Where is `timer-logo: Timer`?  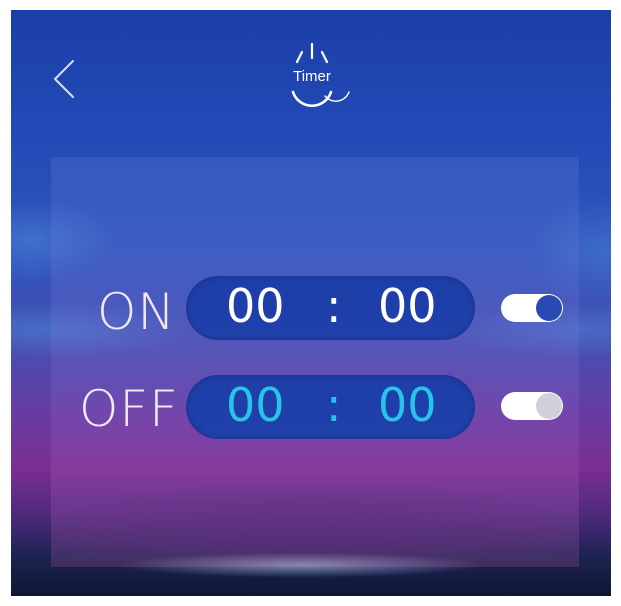
timer-logo: Timer is located at coordinates (320, 79).